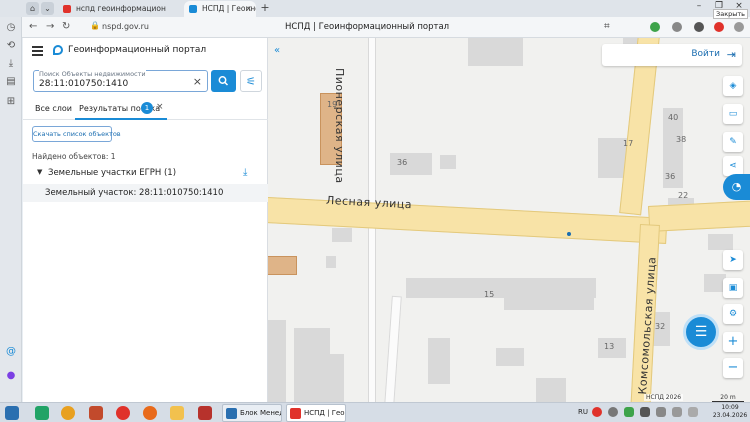 The image size is (750, 422). What do you see at coordinates (248, 9) in the screenshot?
I see `close-tab-icon: ×` at bounding box center [248, 9].